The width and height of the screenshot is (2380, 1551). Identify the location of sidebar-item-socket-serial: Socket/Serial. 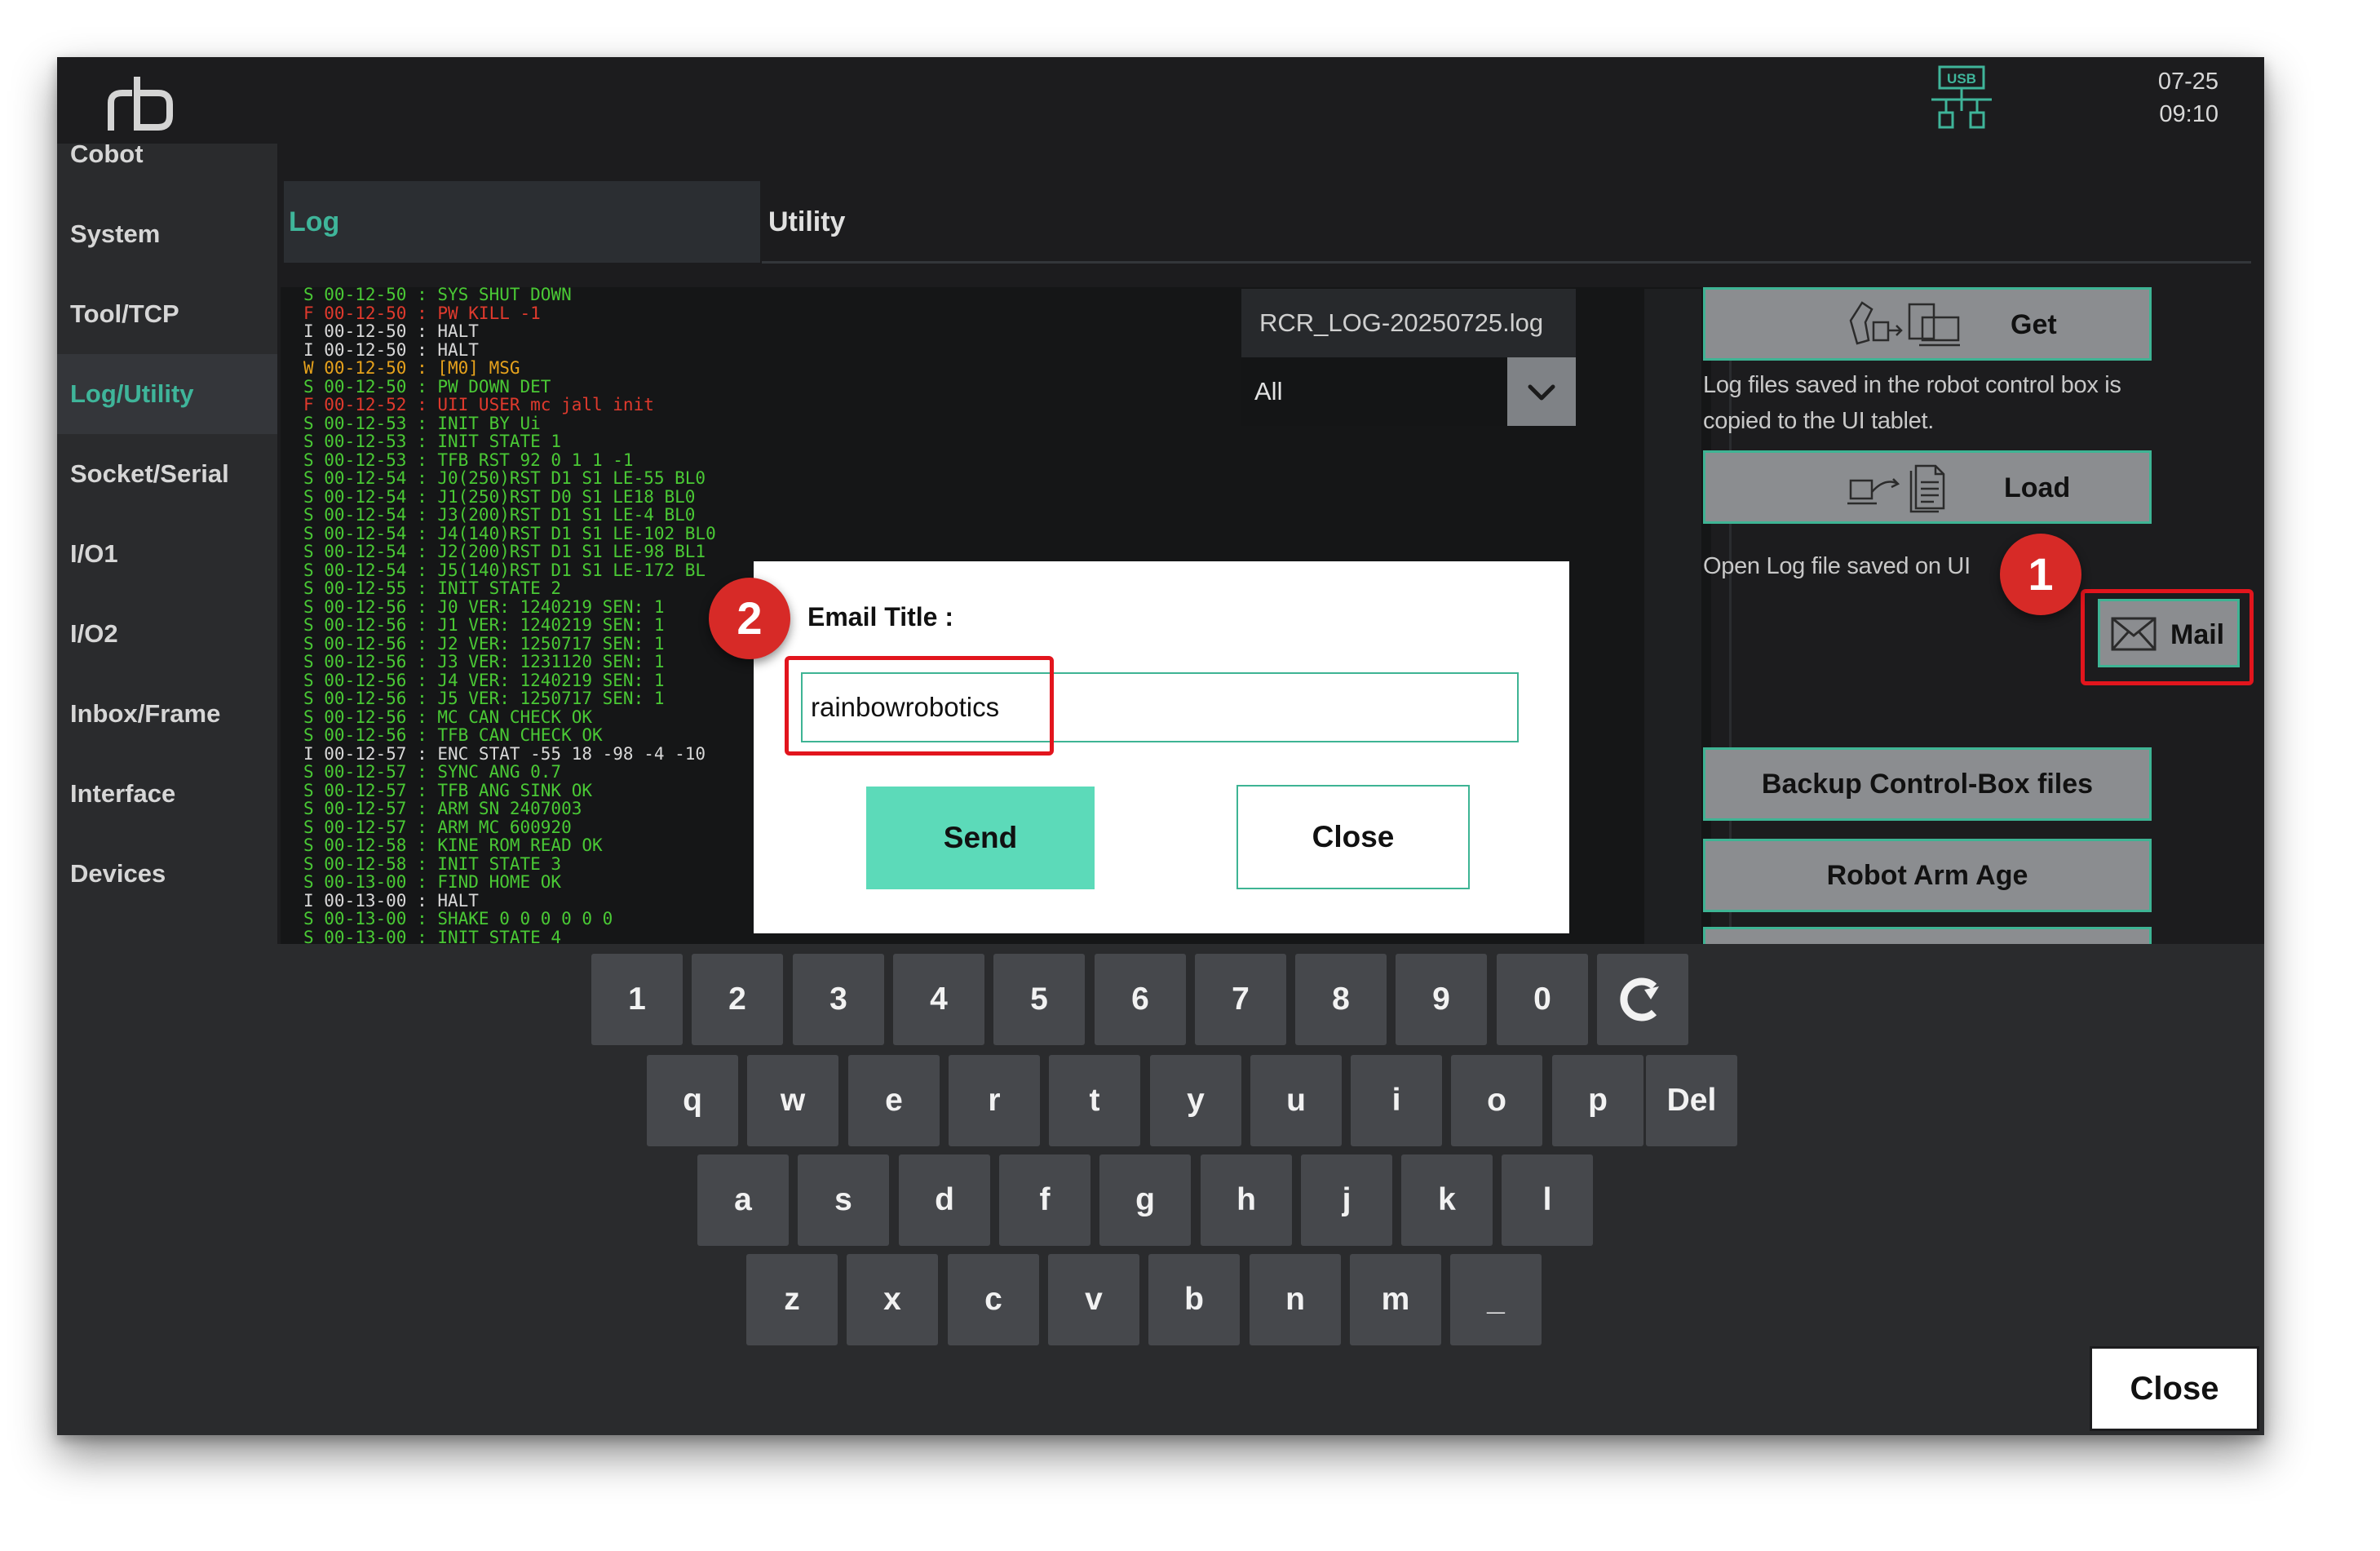
(167, 474).